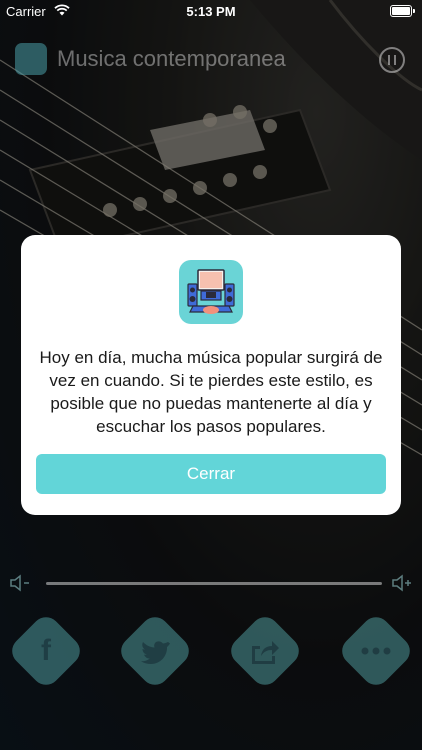  What do you see at coordinates (46, 650) in the screenshot?
I see `facebook-icon: f` at bounding box center [46, 650].